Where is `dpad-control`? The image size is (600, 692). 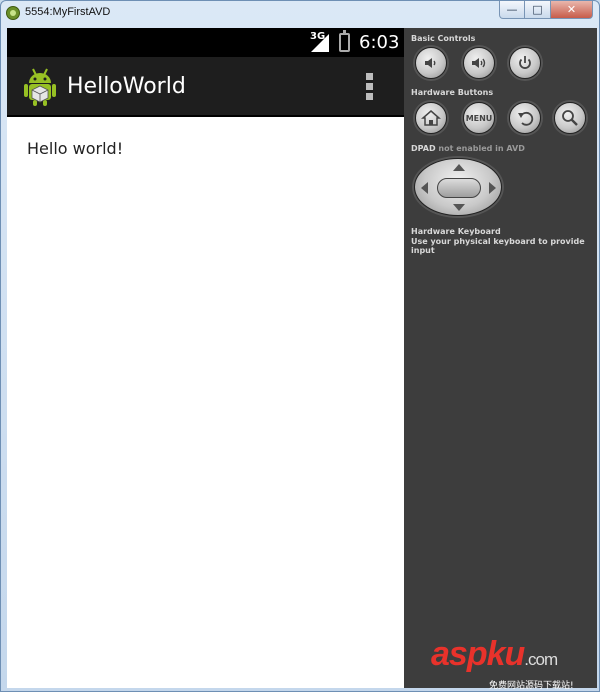 dpad-control is located at coordinates (458, 187).